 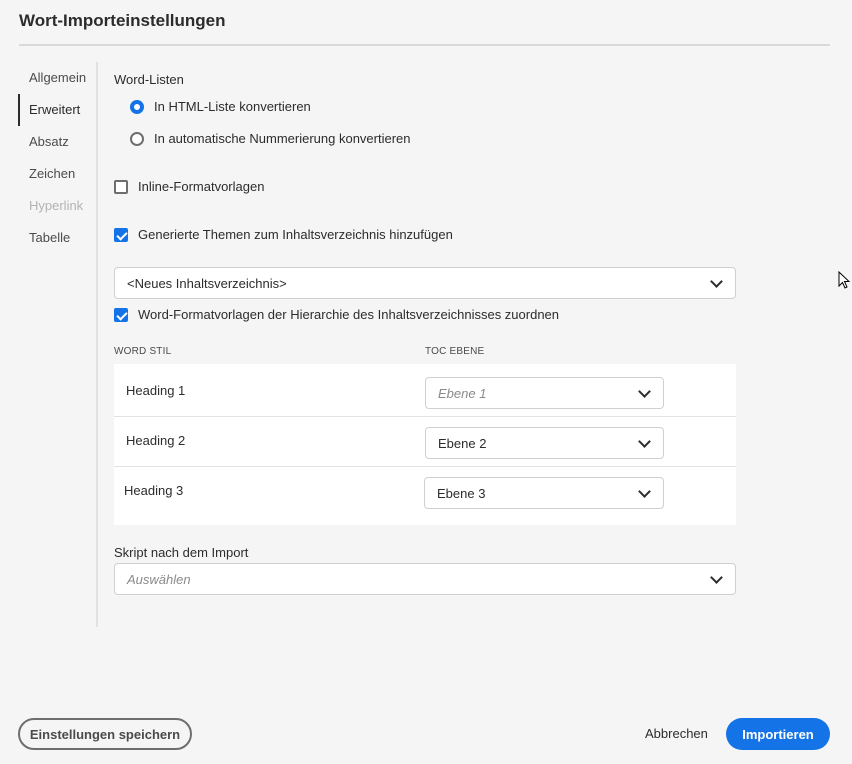 What do you see at coordinates (207, 283) in the screenshot?
I see `toc-select-value: <Neues Inhaltsverzeichnis>` at bounding box center [207, 283].